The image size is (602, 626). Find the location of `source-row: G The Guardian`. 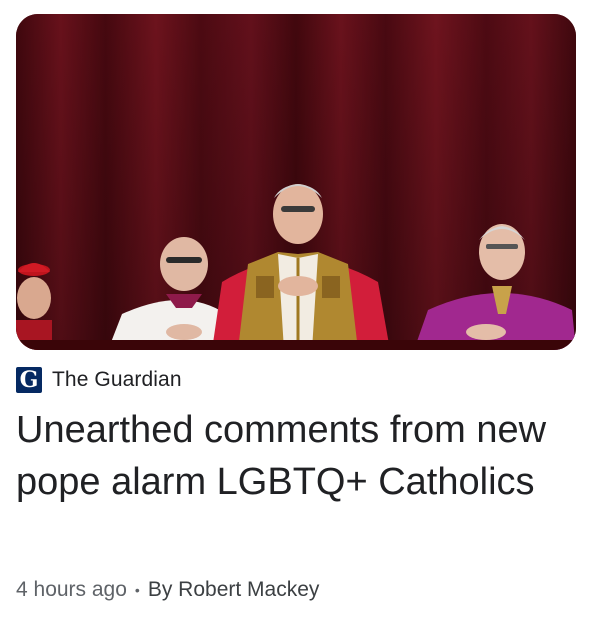

source-row: G The Guardian is located at coordinates (99, 380).